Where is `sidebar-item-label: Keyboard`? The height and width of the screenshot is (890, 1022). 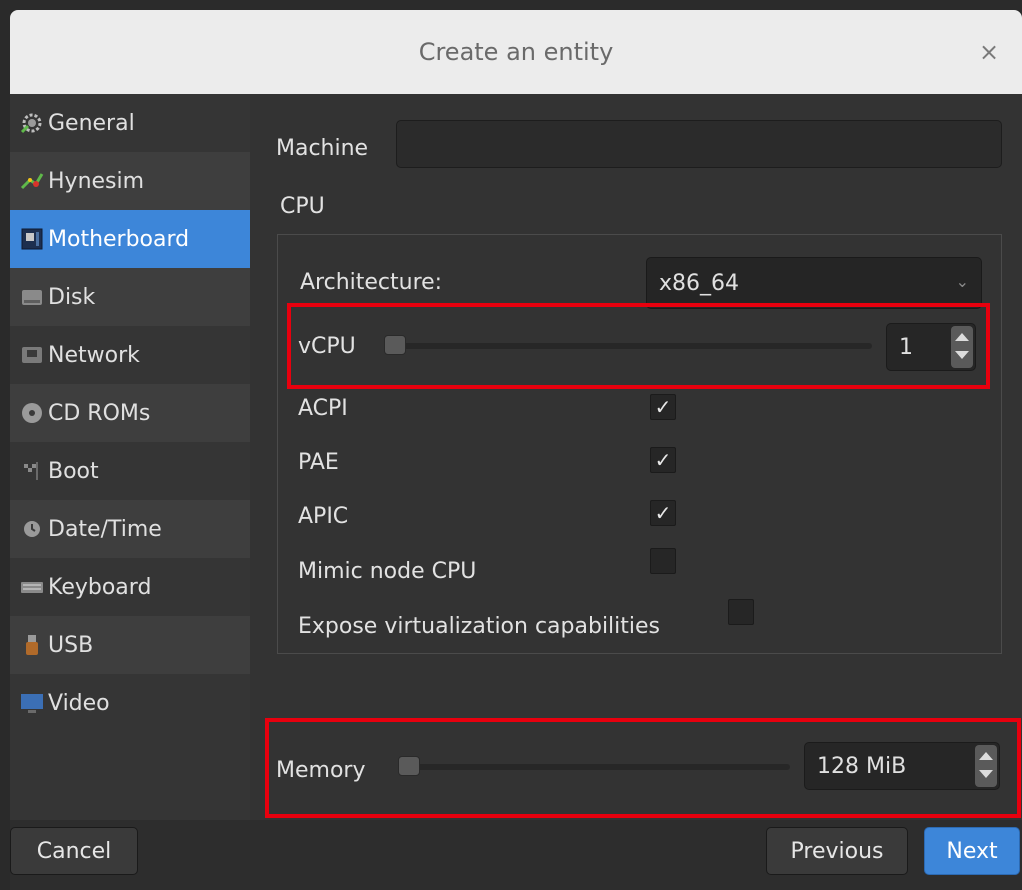 sidebar-item-label: Keyboard is located at coordinates (100, 587).